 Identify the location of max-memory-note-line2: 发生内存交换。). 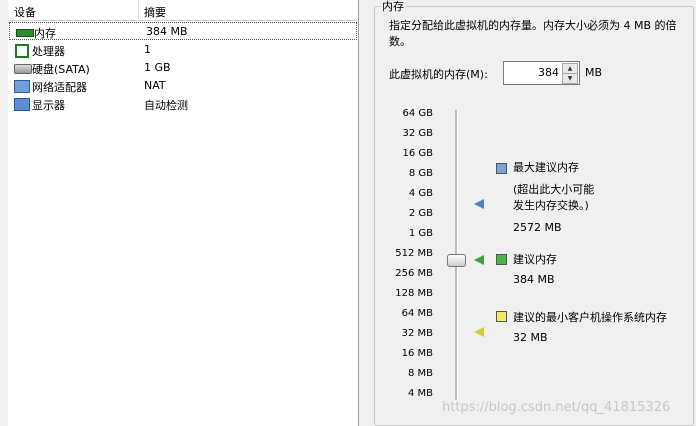
(551, 205).